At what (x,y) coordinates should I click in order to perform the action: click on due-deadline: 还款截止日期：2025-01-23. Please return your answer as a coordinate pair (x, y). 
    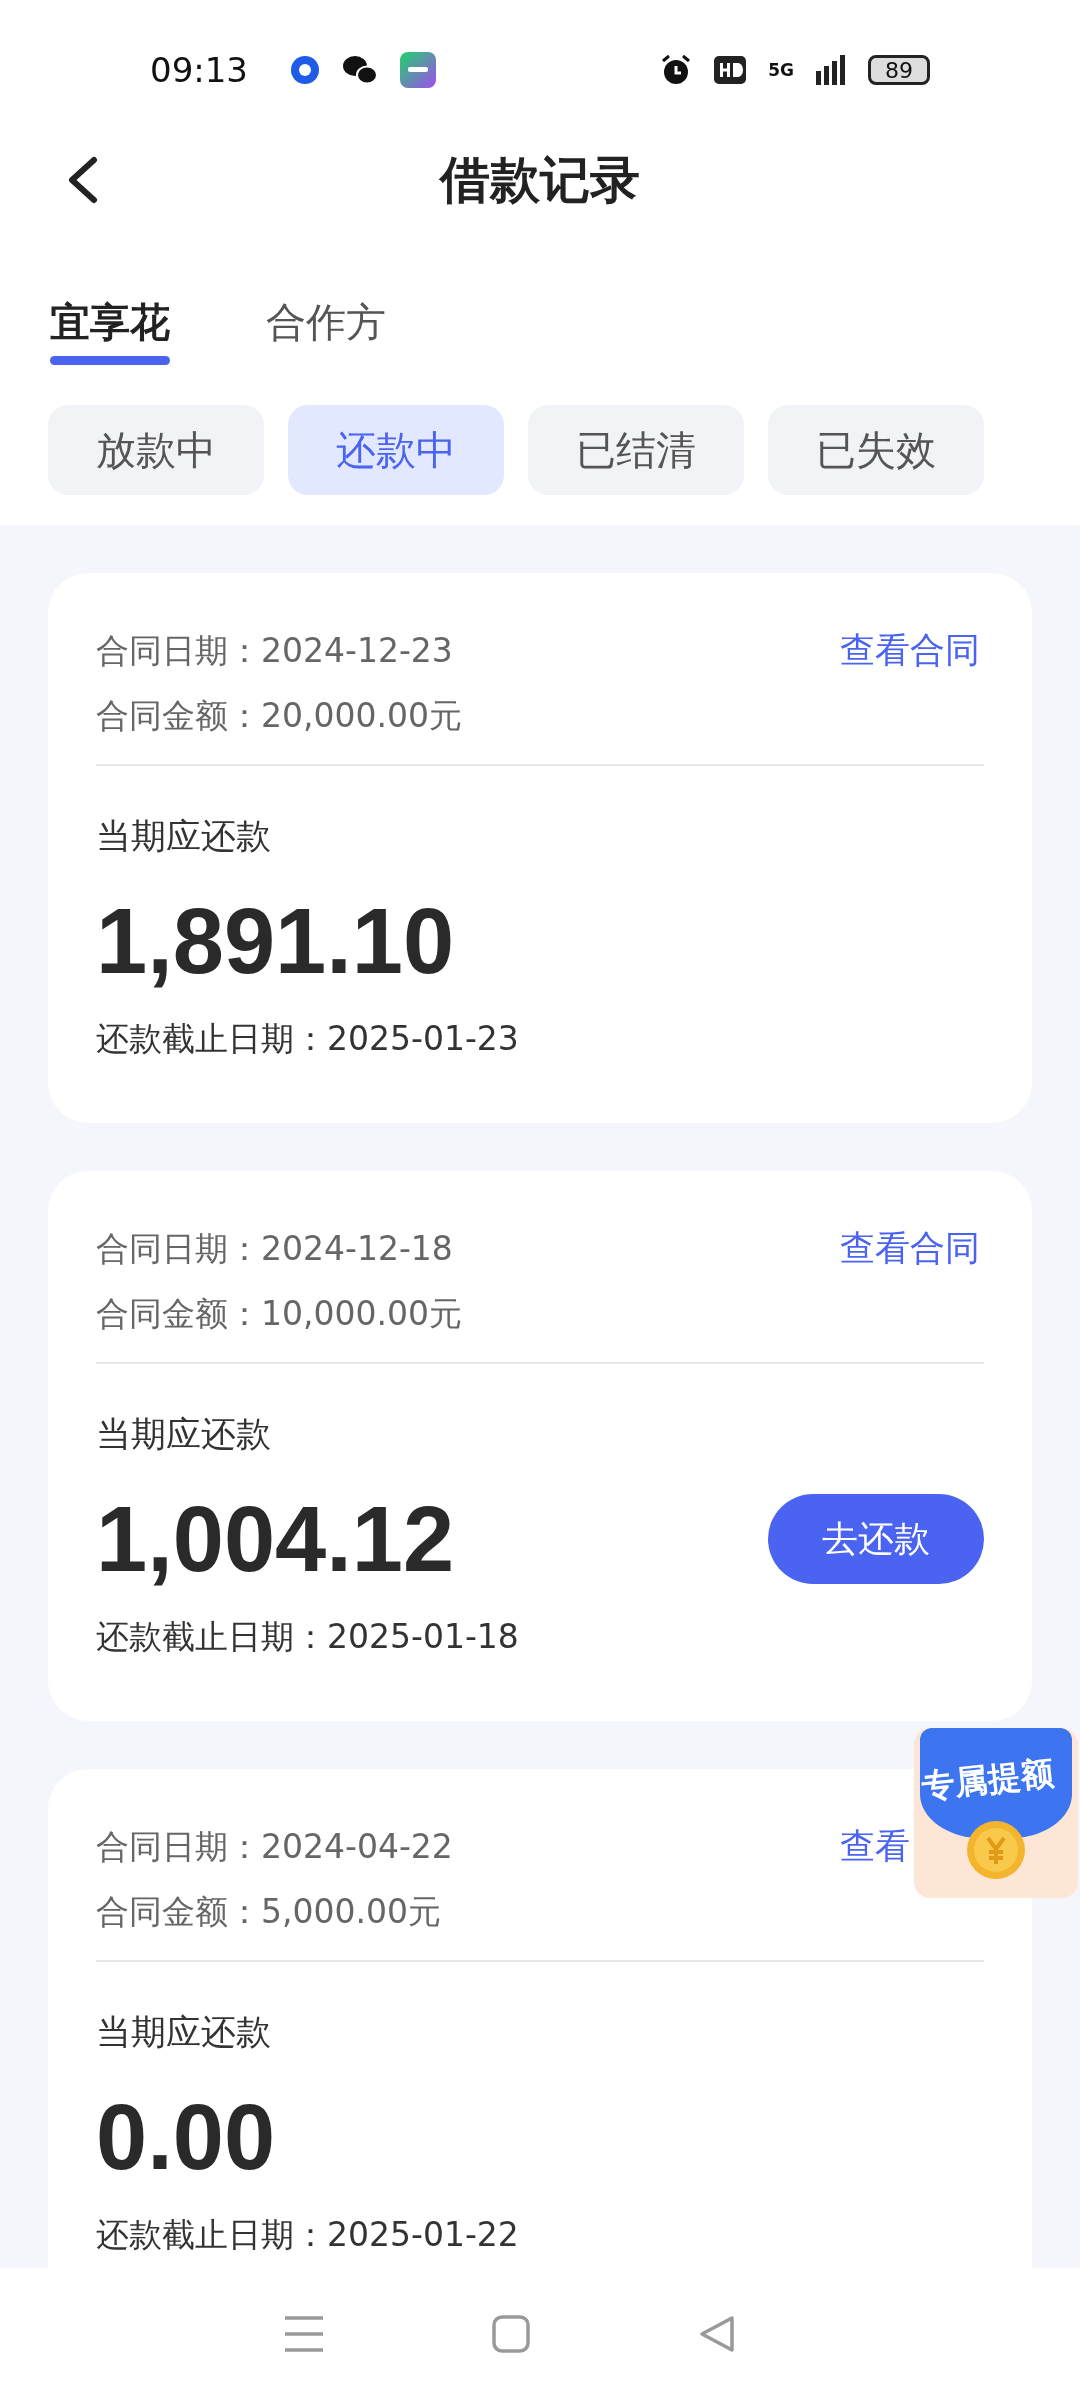
    Looking at the image, I should click on (307, 1039).